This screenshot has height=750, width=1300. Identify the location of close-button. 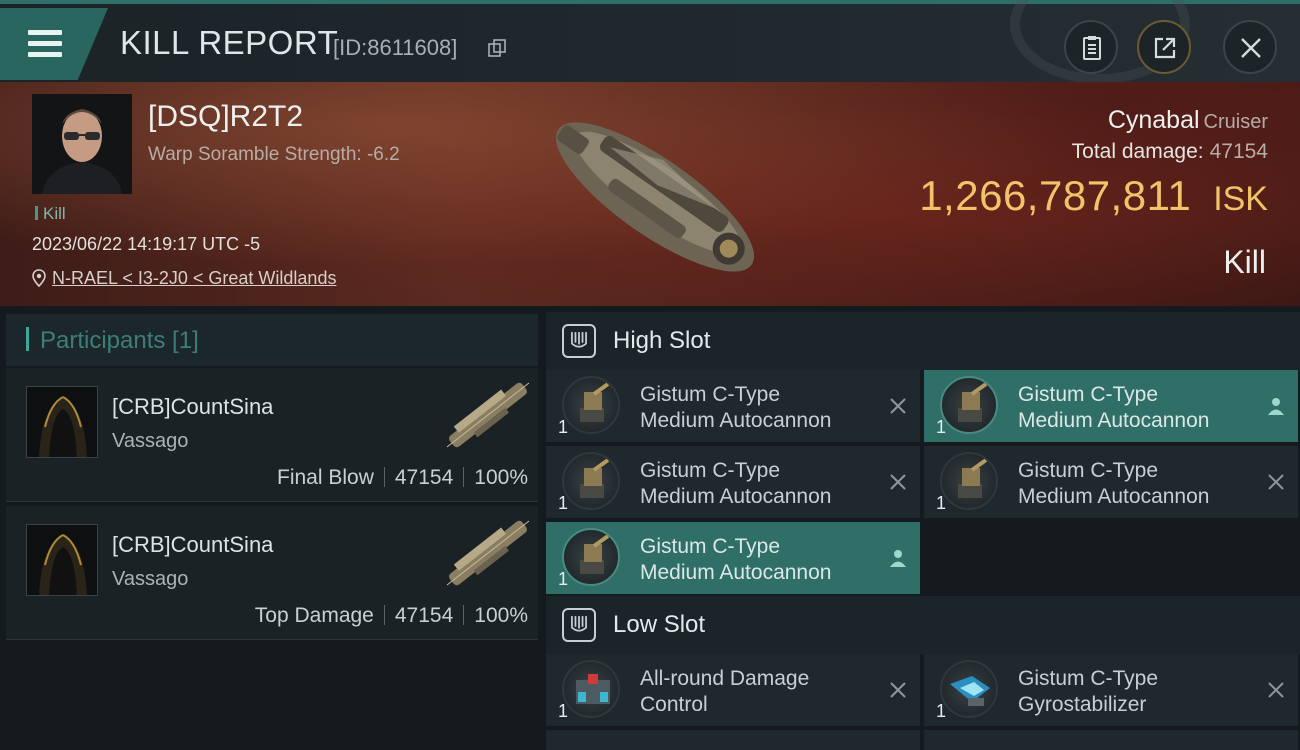
(1250, 47).